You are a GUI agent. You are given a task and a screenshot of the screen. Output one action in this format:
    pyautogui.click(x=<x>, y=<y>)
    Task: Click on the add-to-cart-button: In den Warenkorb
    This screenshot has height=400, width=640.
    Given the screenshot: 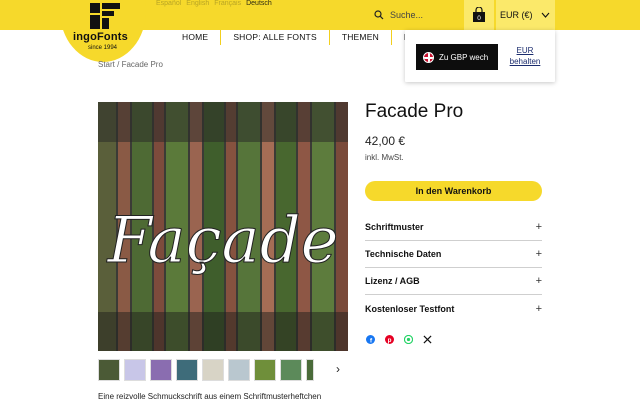 What is the action you would take?
    pyautogui.click(x=453, y=191)
    